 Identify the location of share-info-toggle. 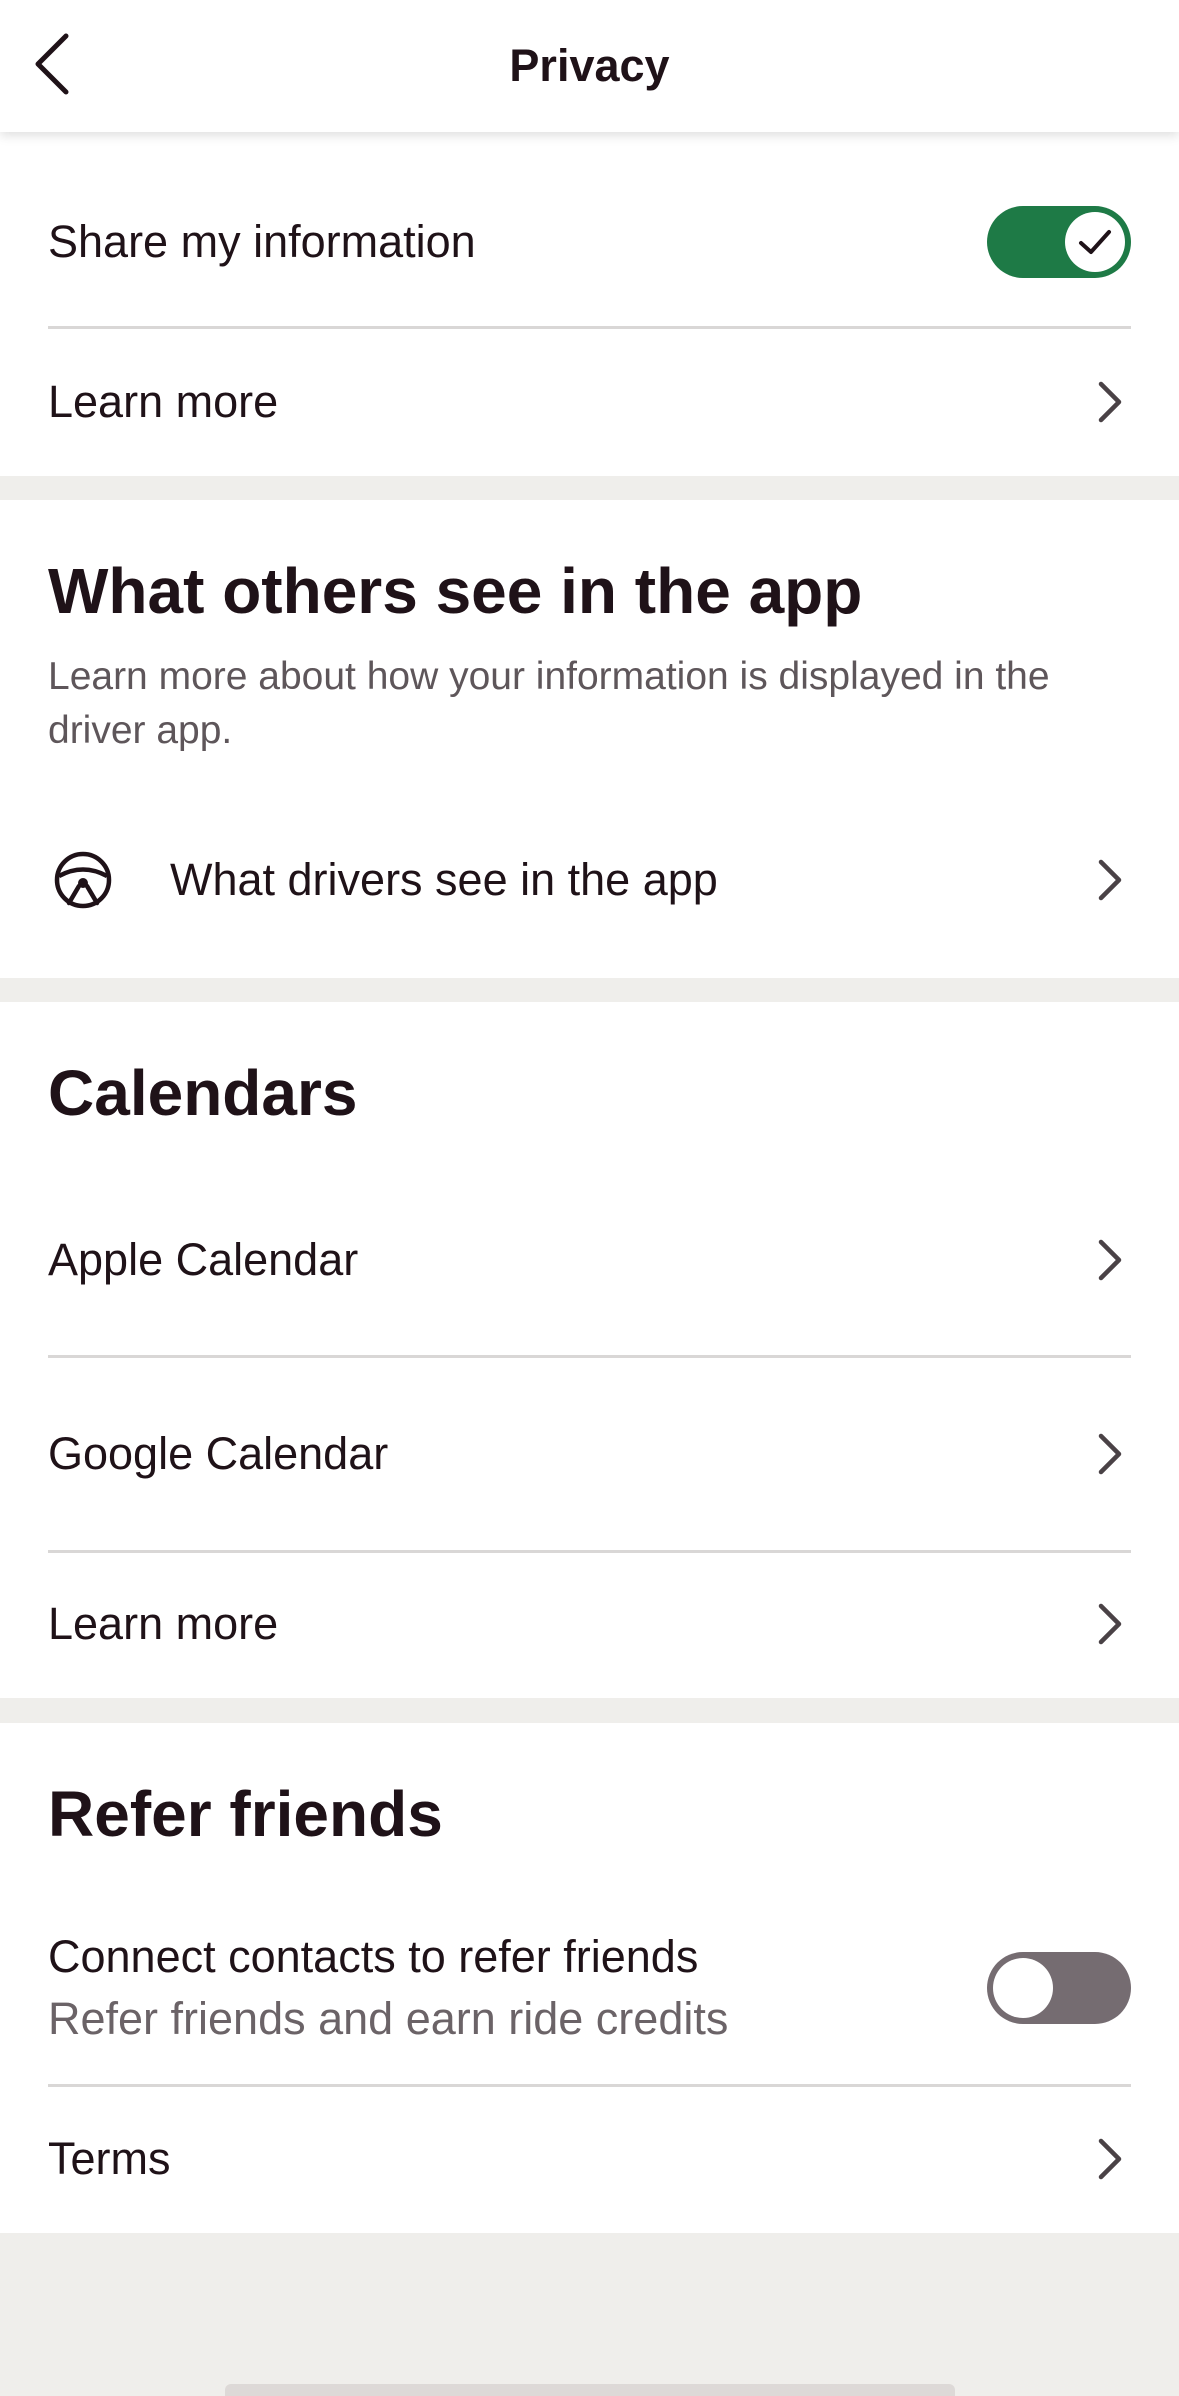
(1059, 242).